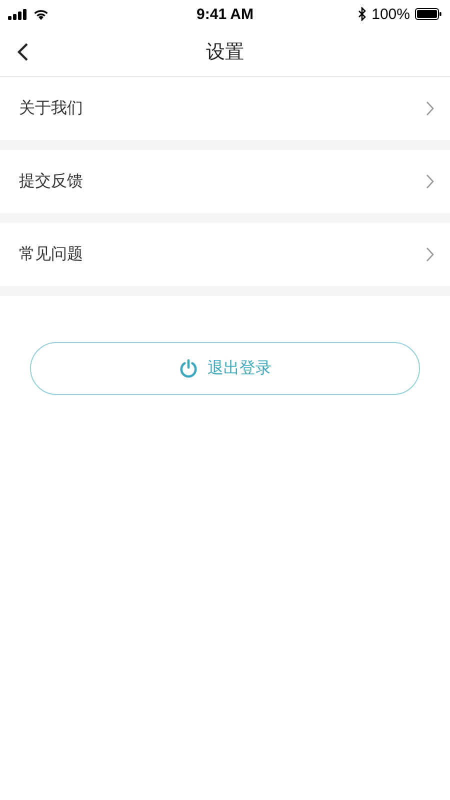 This screenshot has height=800, width=450. I want to click on power-icon, so click(188, 368).